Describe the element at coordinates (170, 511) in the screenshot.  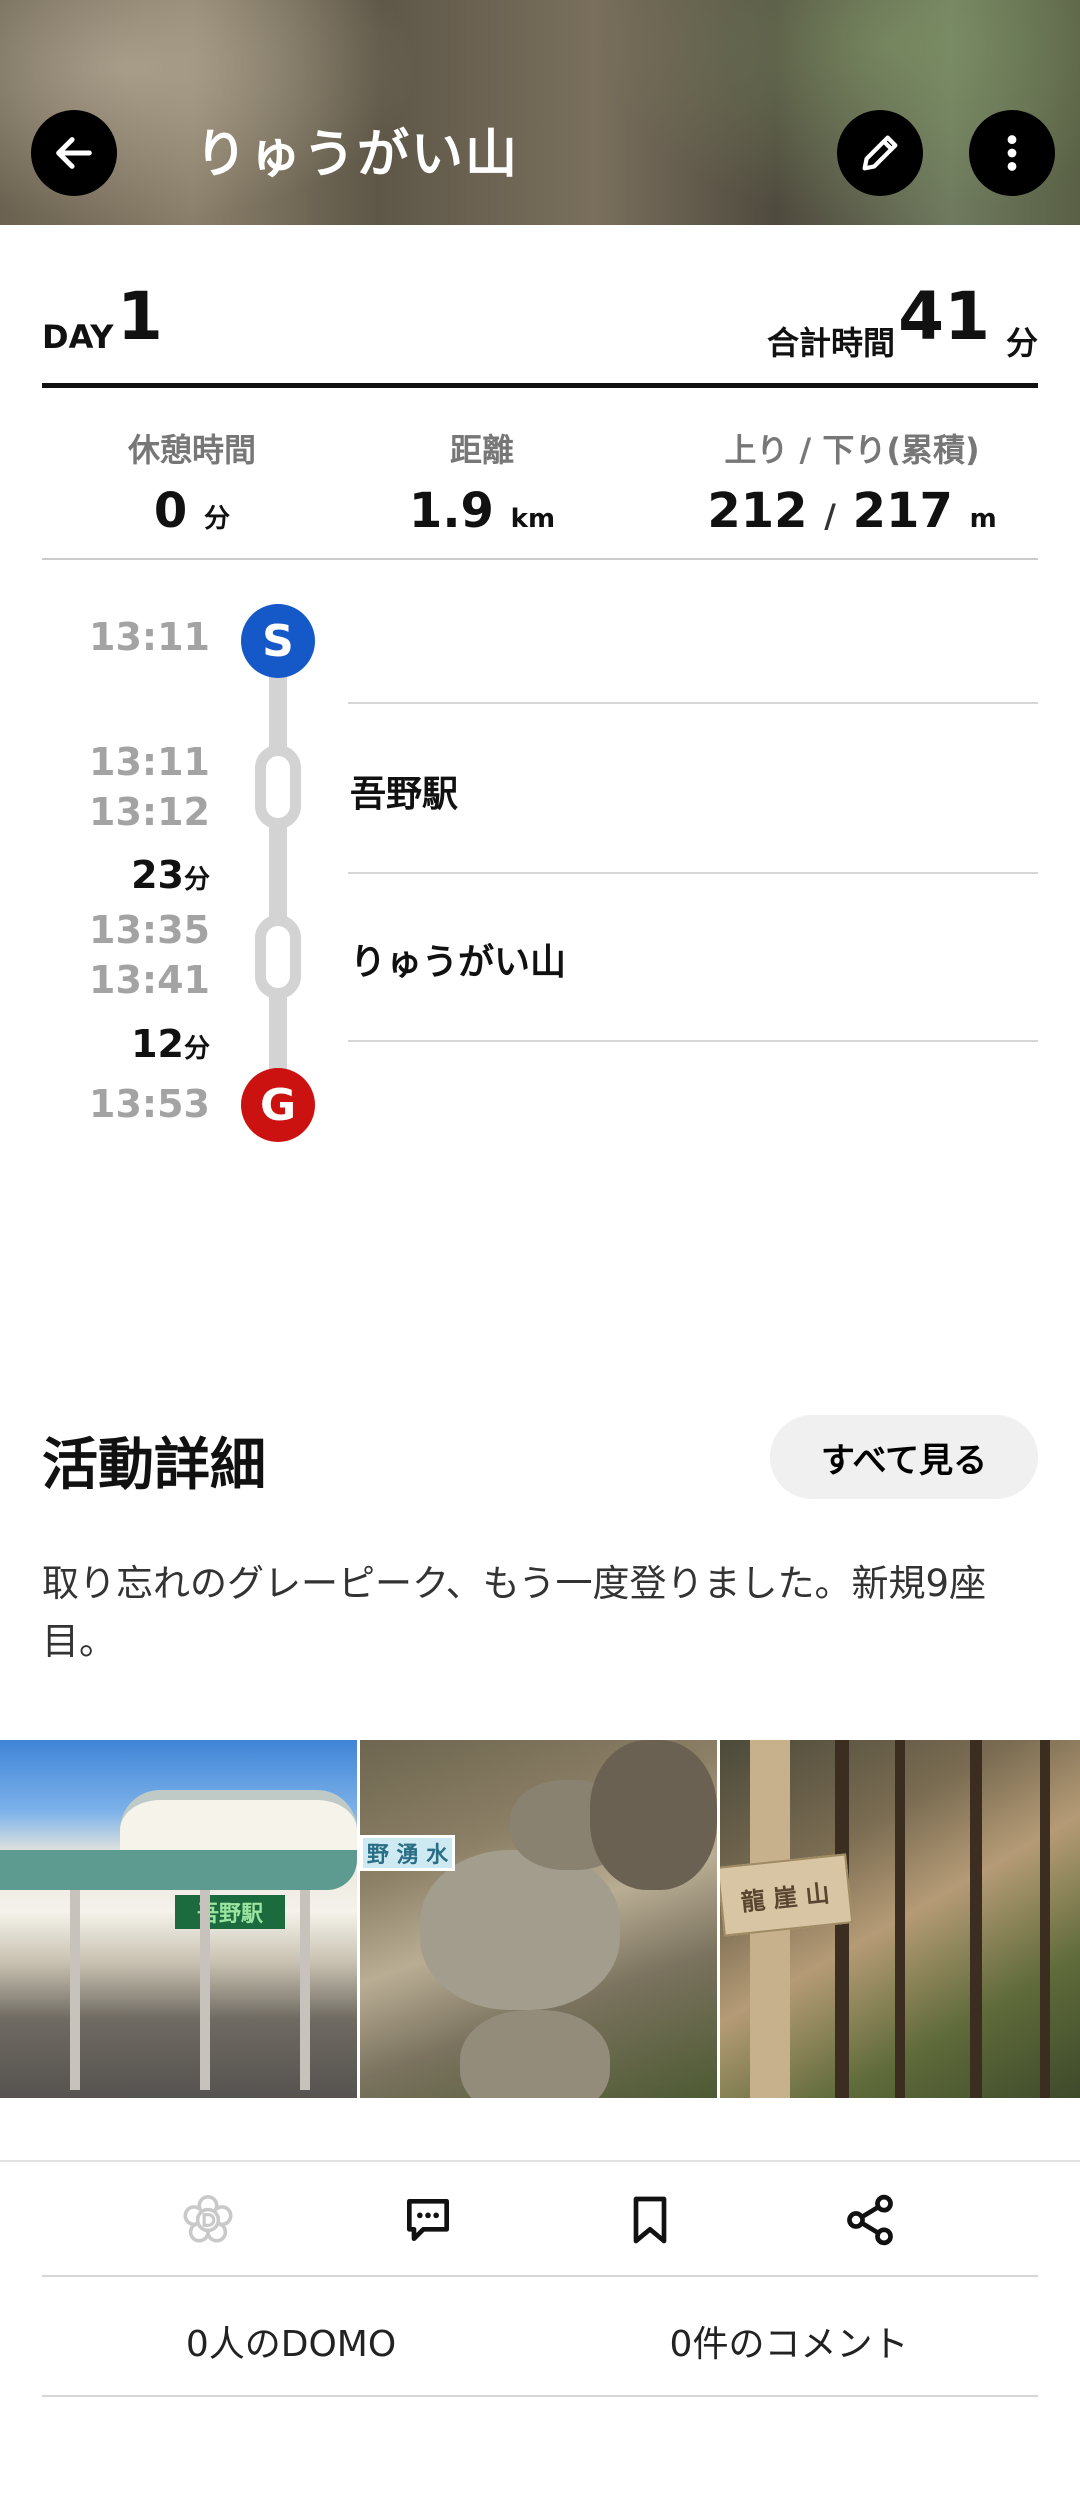
I see `rest-time-value: 0` at that location.